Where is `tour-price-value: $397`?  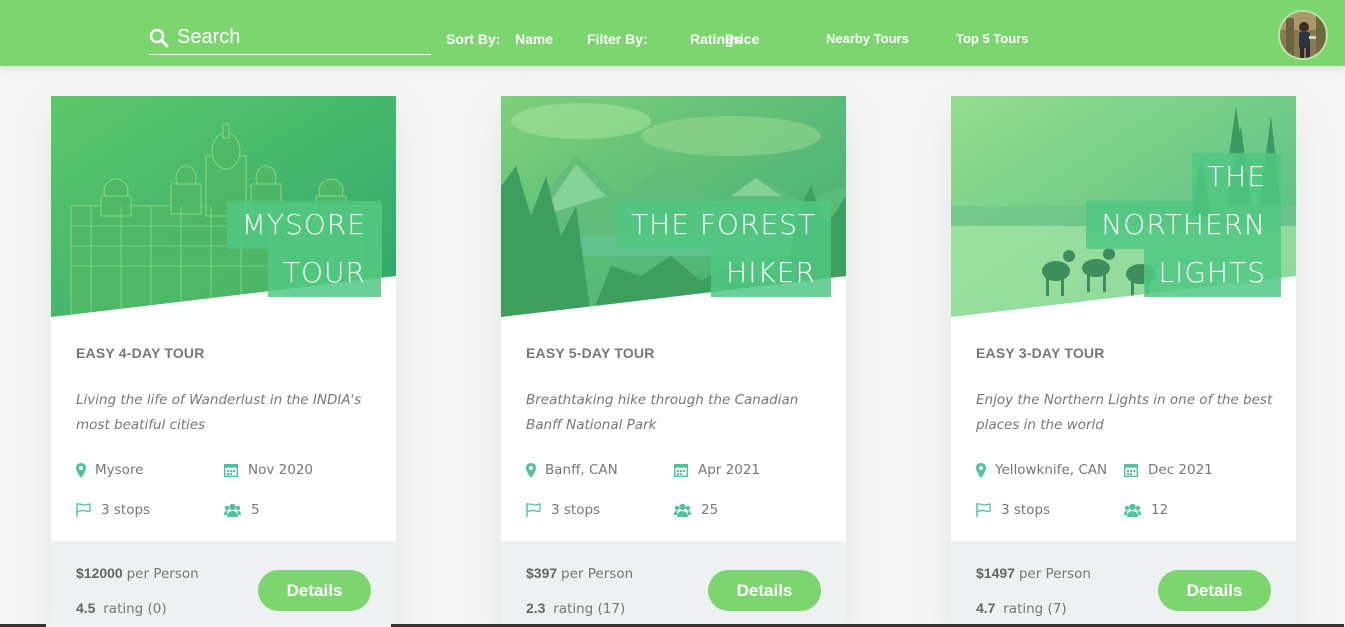 tour-price-value: $397 is located at coordinates (542, 573).